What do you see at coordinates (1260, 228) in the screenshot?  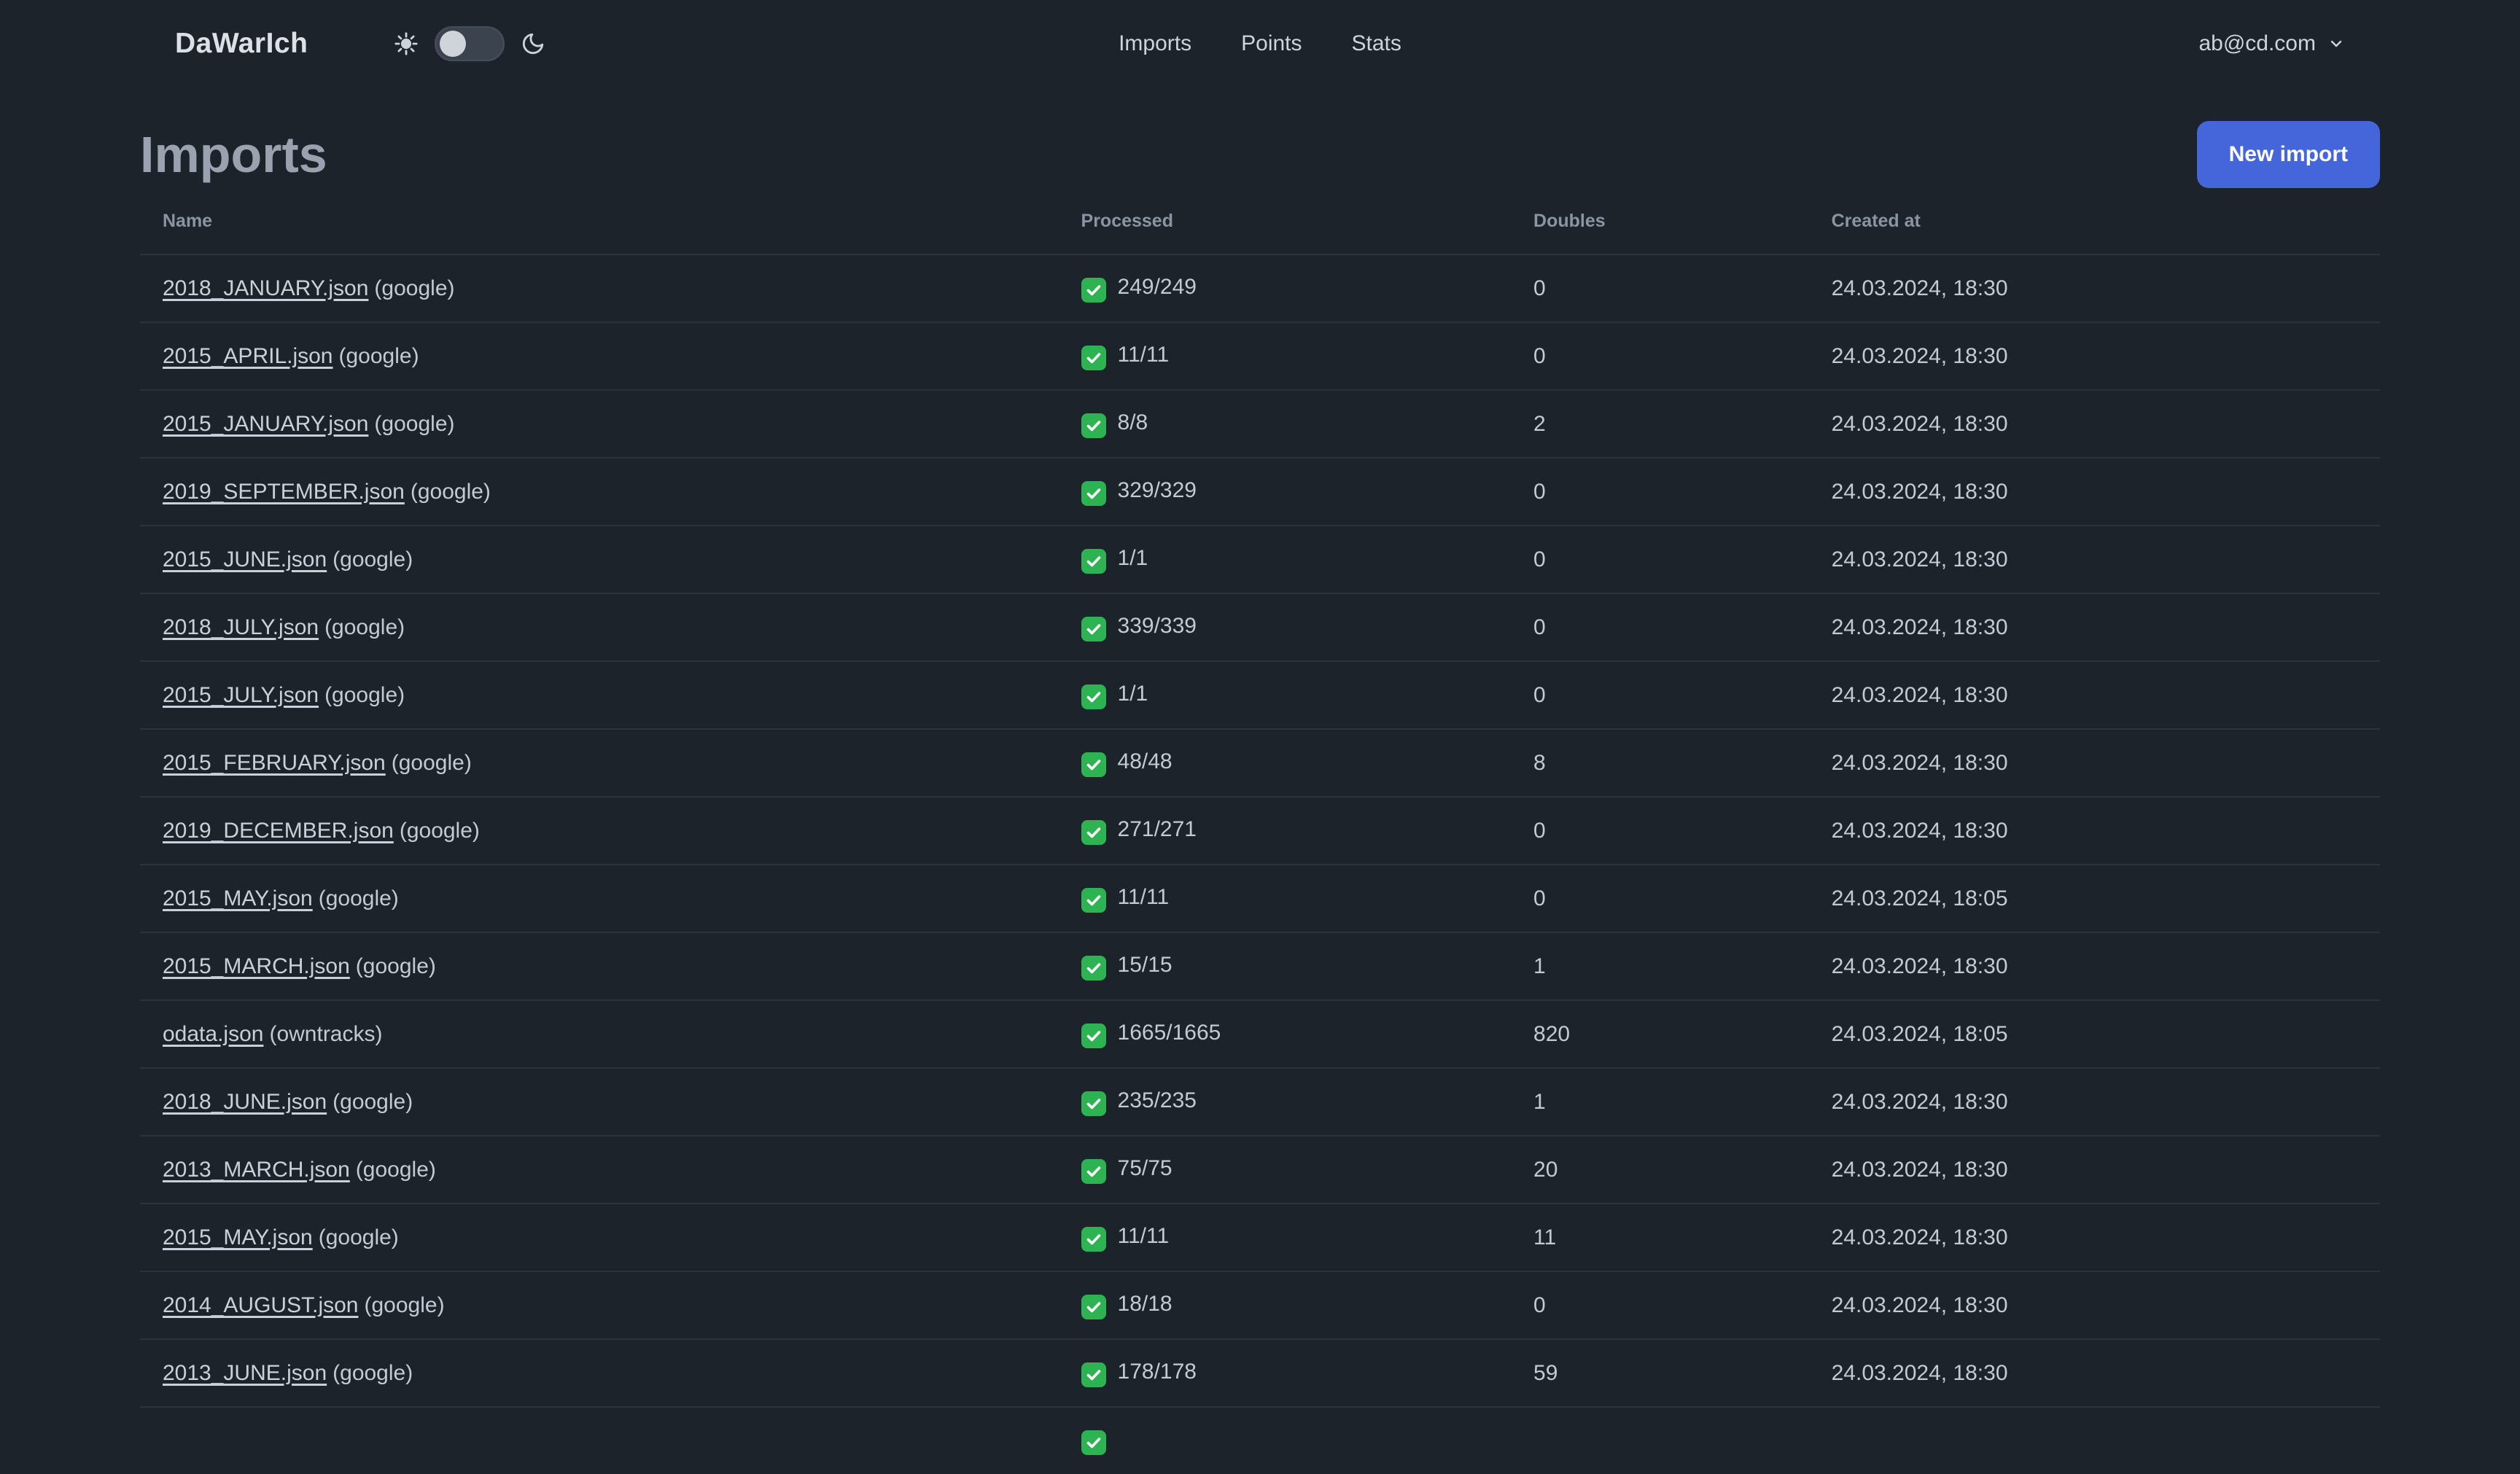 I see `imports-table-head: Name Processed Doubles Created at` at bounding box center [1260, 228].